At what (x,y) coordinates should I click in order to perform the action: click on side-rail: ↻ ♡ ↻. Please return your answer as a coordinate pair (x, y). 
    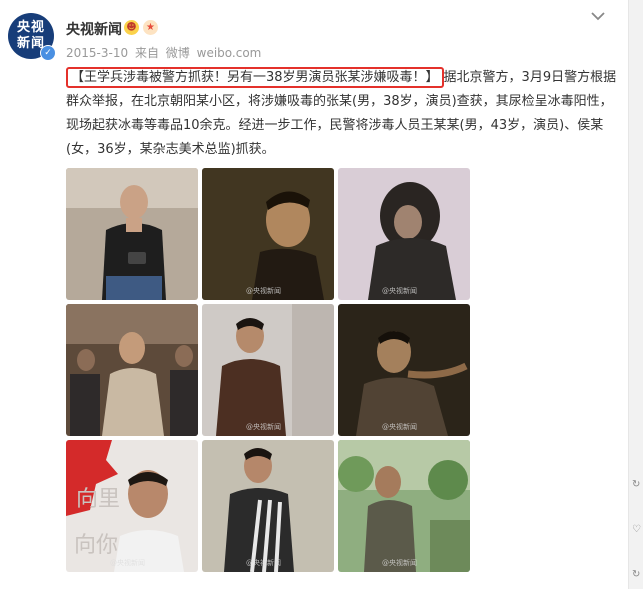
    Looking at the image, I should click on (635, 294).